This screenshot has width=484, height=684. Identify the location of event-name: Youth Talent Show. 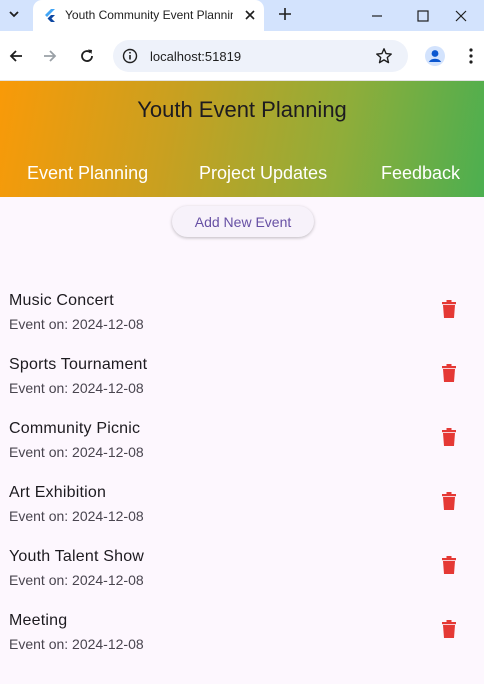
(77, 556).